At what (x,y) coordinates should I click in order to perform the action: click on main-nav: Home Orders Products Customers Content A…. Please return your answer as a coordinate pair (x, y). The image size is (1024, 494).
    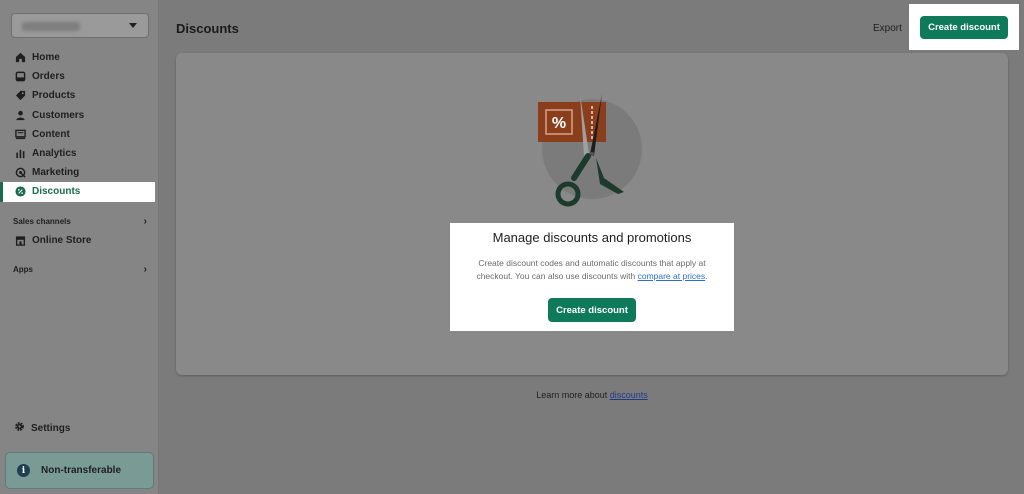
    Looking at the image, I should click on (79, 125).